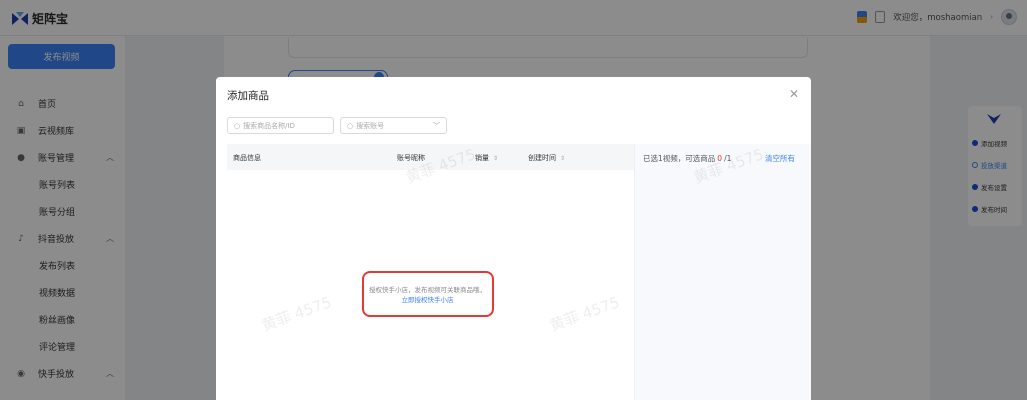  I want to click on column-sales: 销量 ⇕, so click(486, 158).